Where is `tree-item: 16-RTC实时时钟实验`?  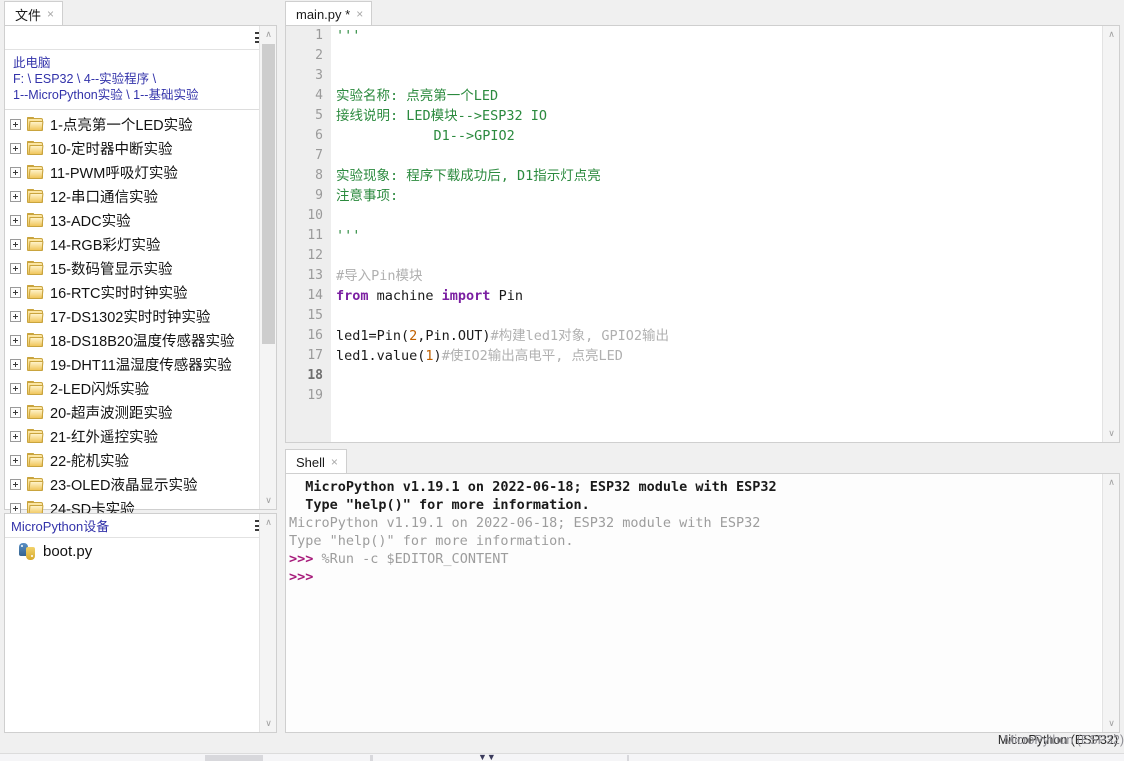 tree-item: 16-RTC实时时钟实验 is located at coordinates (140, 292).